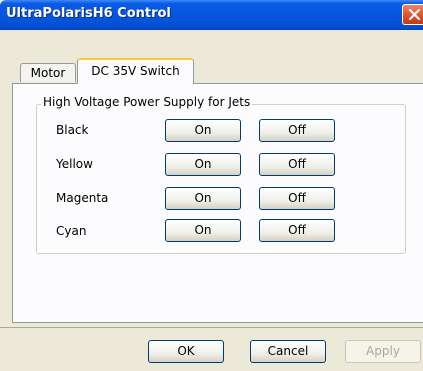 The height and width of the screenshot is (371, 423). What do you see at coordinates (147, 102) in the screenshot?
I see `group-label: High Voltage Power Supply for Jets` at bounding box center [147, 102].